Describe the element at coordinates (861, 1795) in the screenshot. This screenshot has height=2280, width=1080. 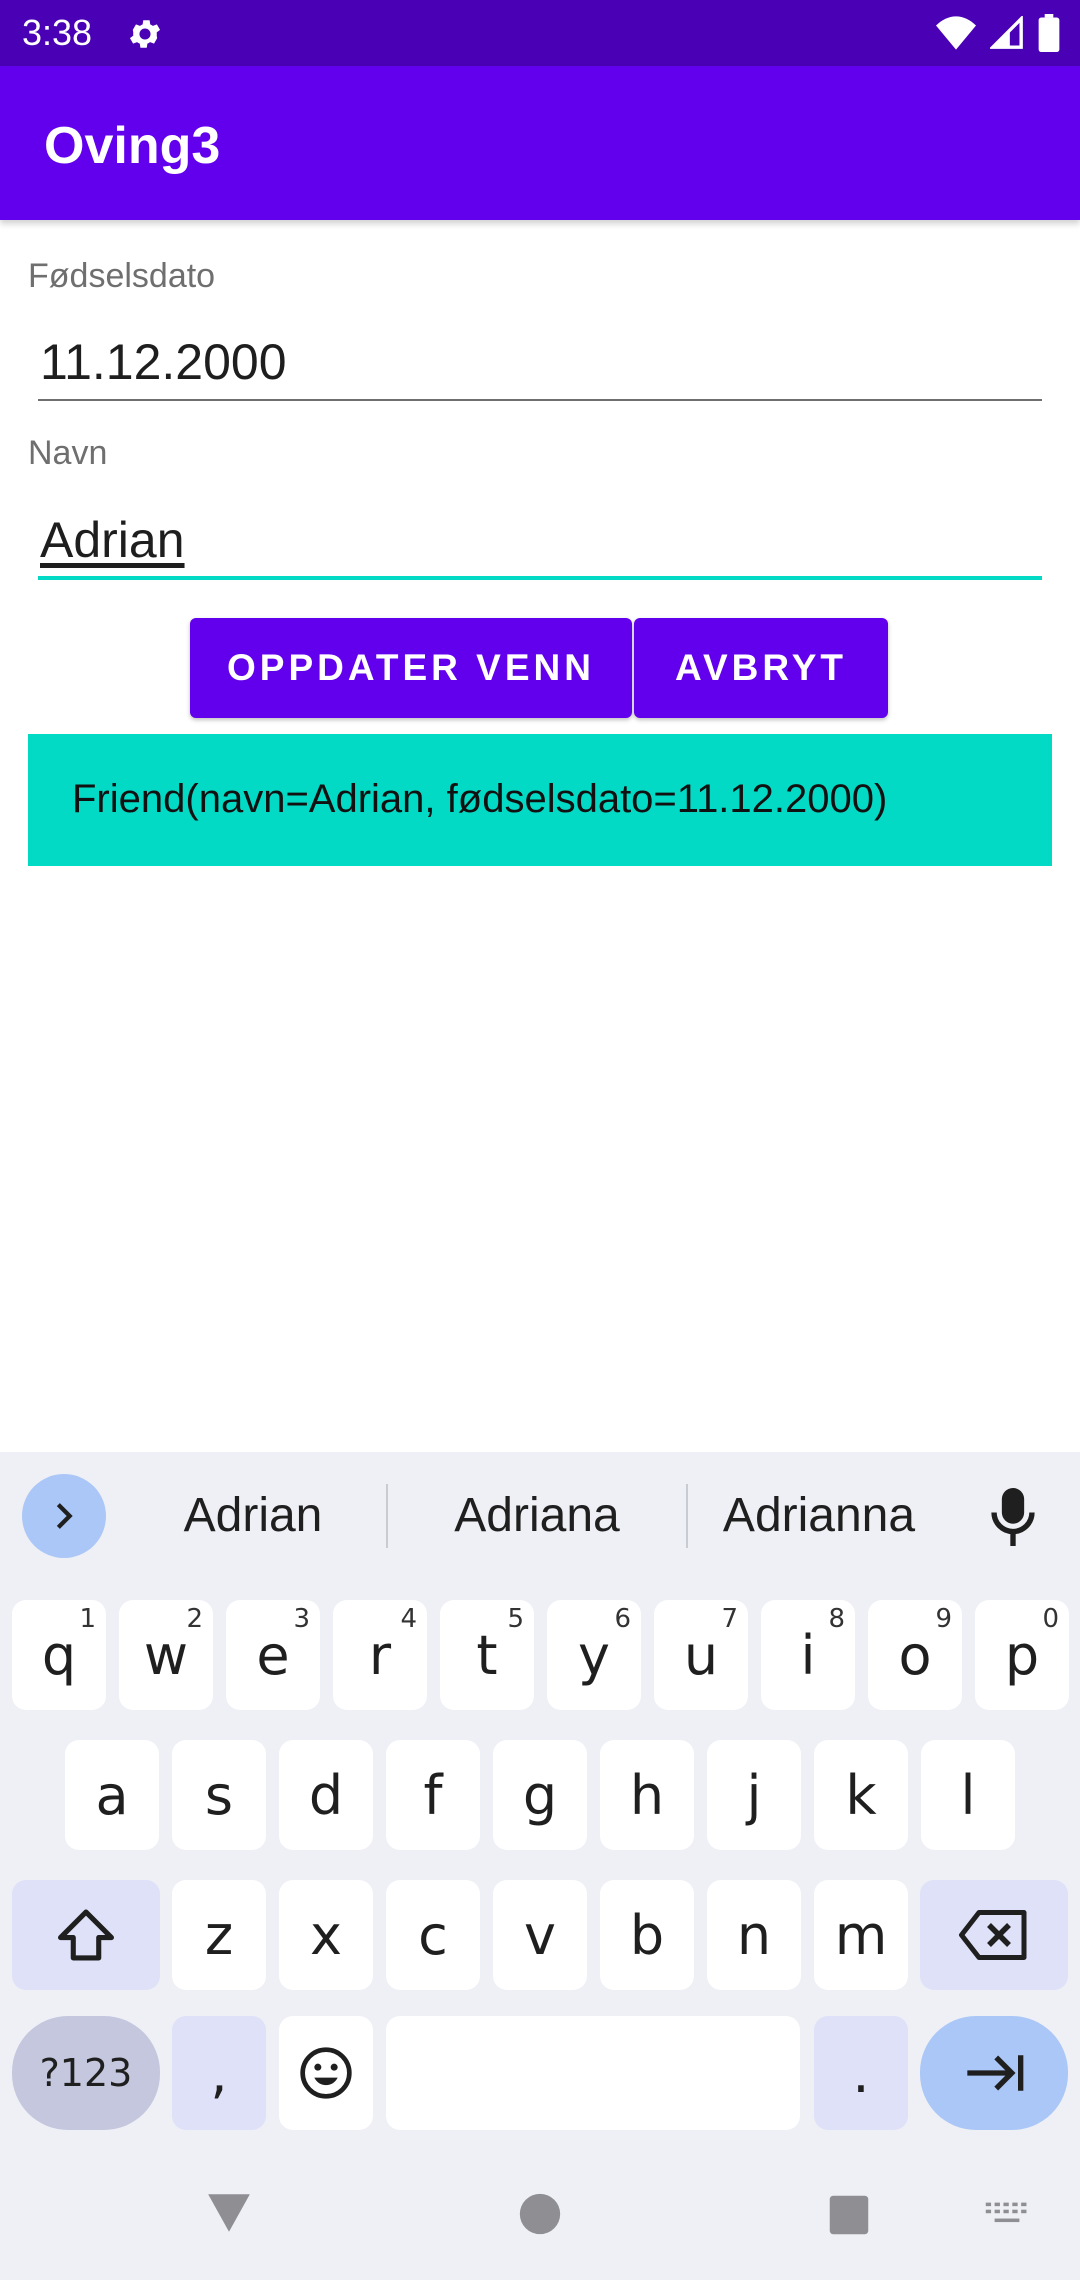
I see `key-k: k` at that location.